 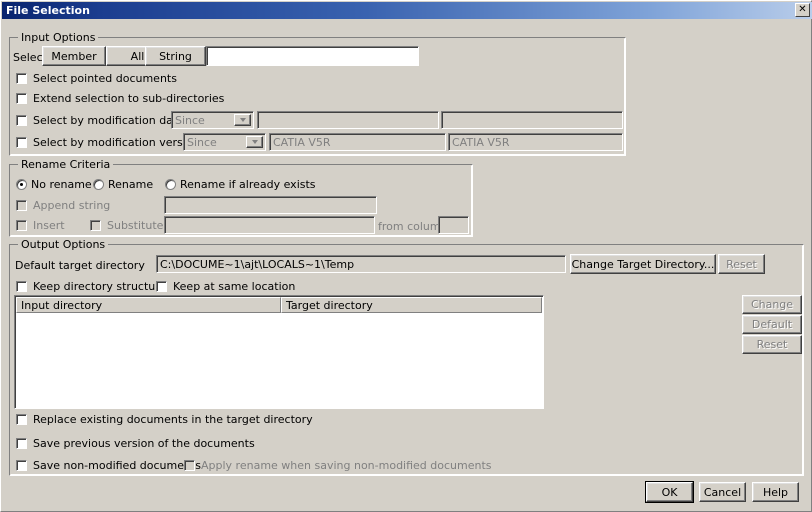 I want to click on table-header: Input directory Target directory, so click(x=279, y=305).